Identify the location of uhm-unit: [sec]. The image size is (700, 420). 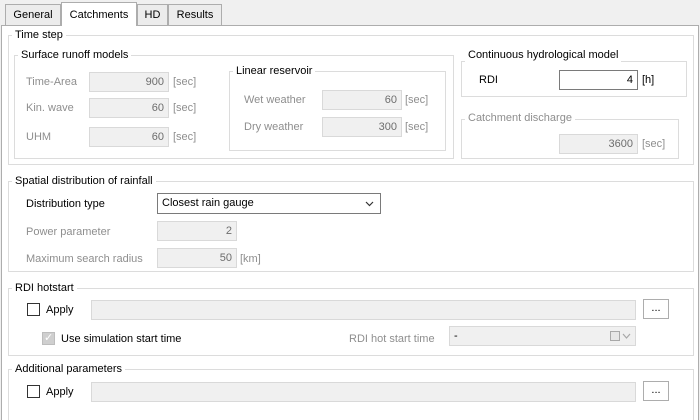
(185, 137).